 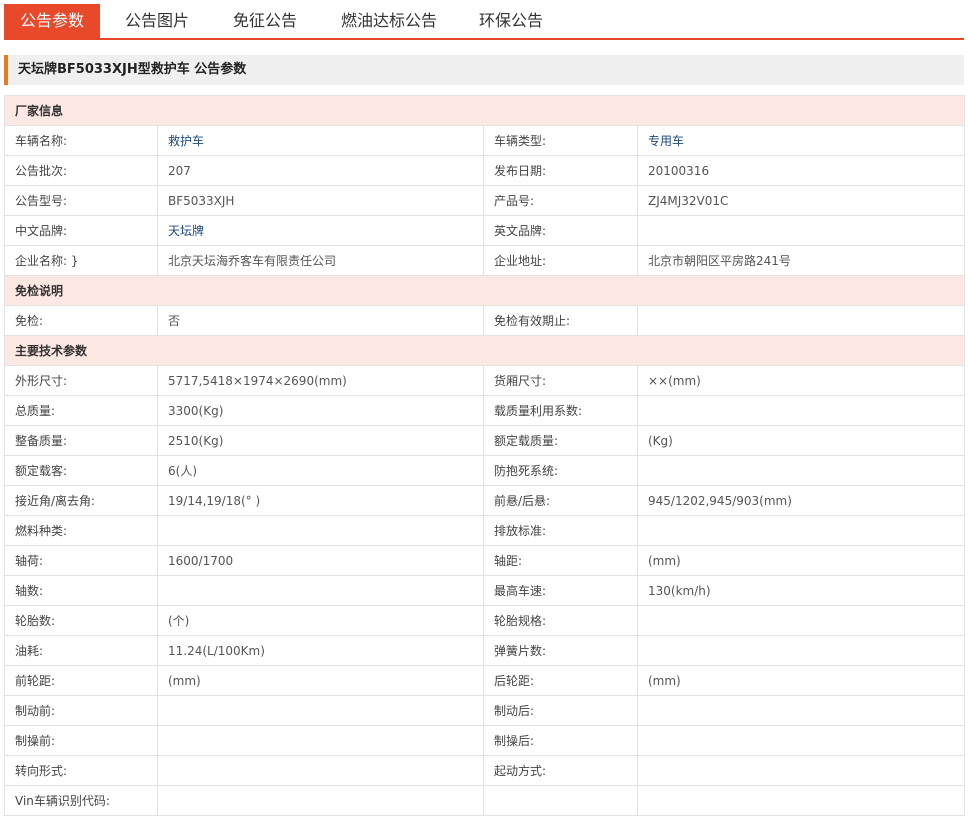 What do you see at coordinates (801, 170) in the screenshot?
I see `value-release-date: 20100316` at bounding box center [801, 170].